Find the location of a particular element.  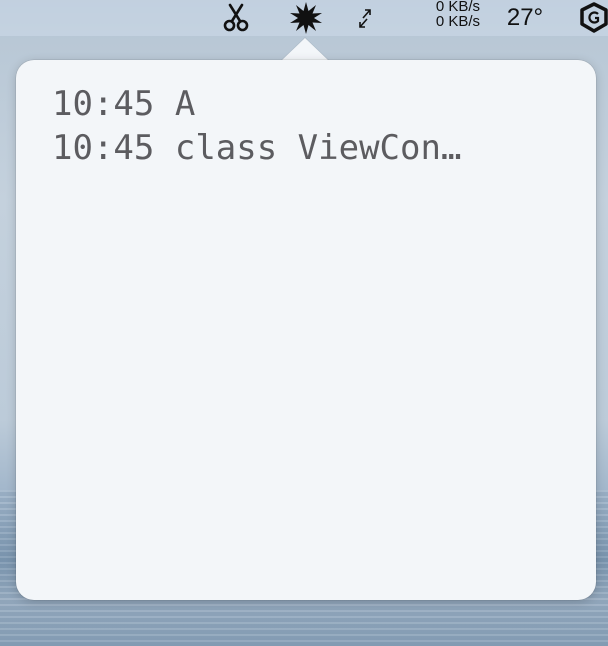

upload-speed: 0 KB/s is located at coordinates (457, 7).